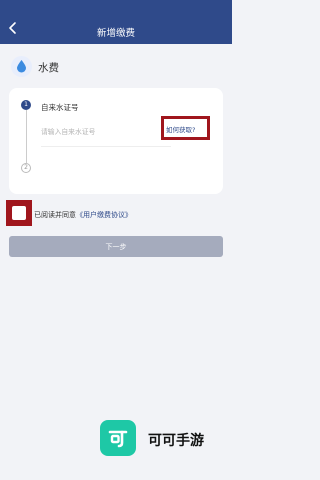 The width and height of the screenshot is (320, 480). I want to click on page-title: 新增缴费, so click(115, 33).